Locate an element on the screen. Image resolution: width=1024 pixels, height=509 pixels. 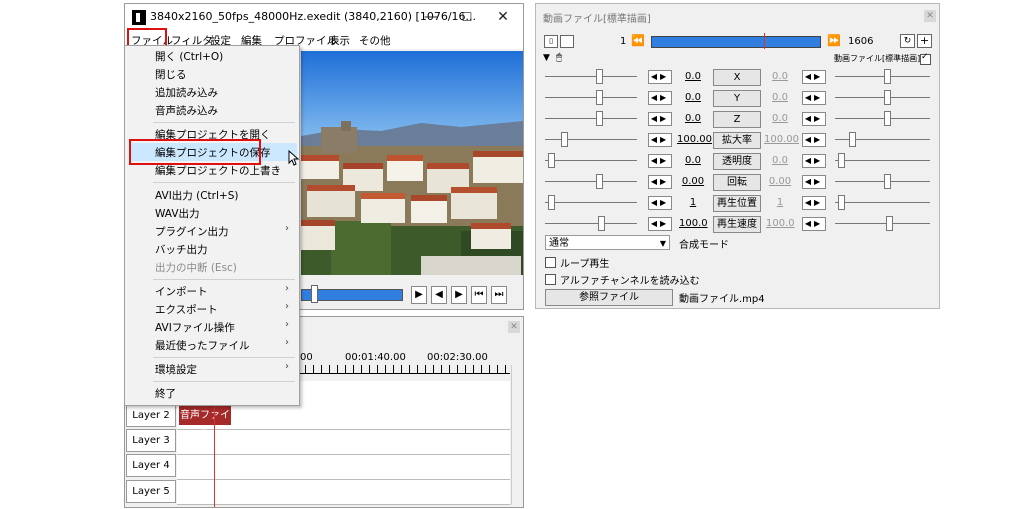
menu-item-preferences: 環境設定 is located at coordinates (176, 369).